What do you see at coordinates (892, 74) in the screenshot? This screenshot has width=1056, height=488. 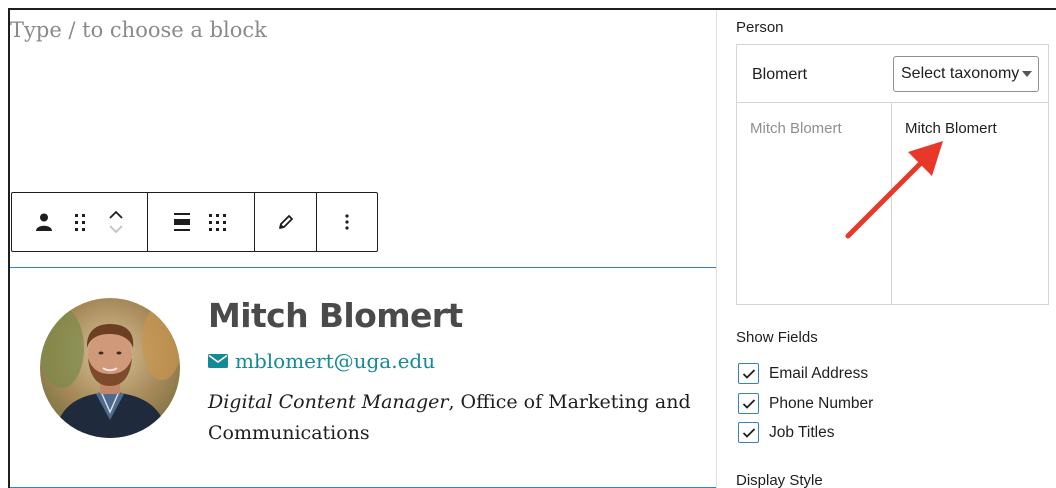 I see `taxonomy-header: Blomert Select taxonomy` at bounding box center [892, 74].